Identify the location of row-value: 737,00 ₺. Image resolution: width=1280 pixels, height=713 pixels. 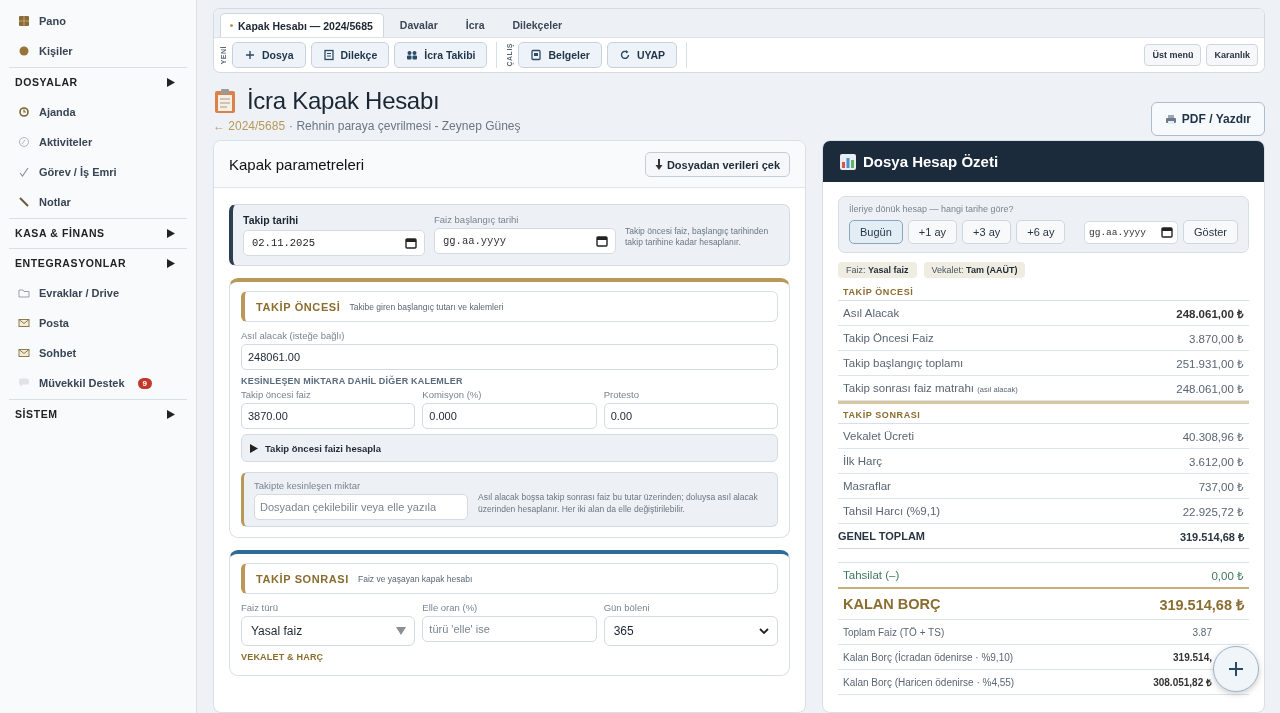
(1221, 486).